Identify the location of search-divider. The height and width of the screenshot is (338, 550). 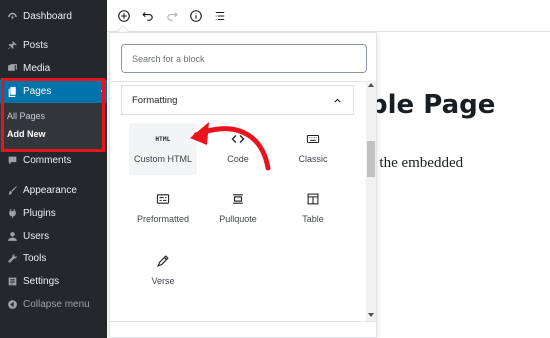
(243, 81).